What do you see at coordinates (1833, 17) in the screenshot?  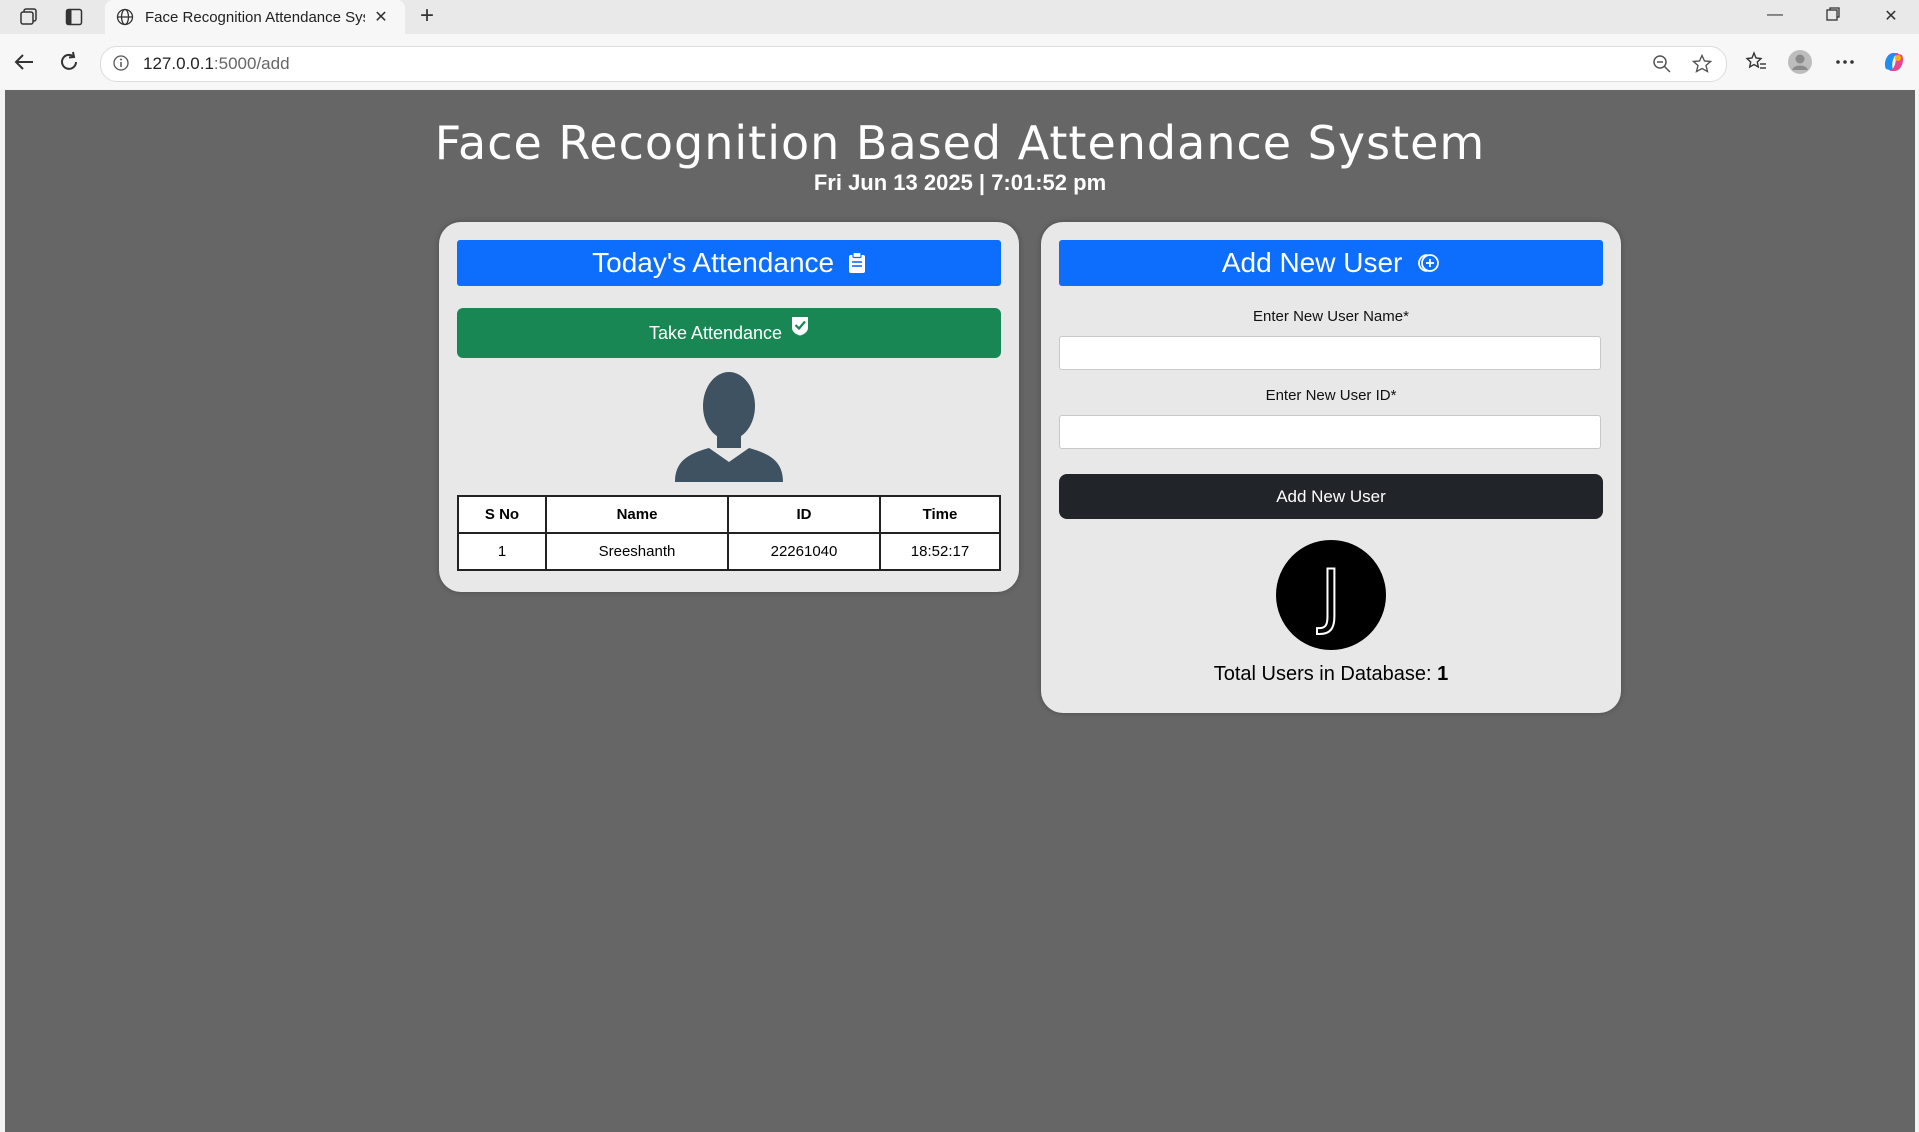 I see `restore-icon` at bounding box center [1833, 17].